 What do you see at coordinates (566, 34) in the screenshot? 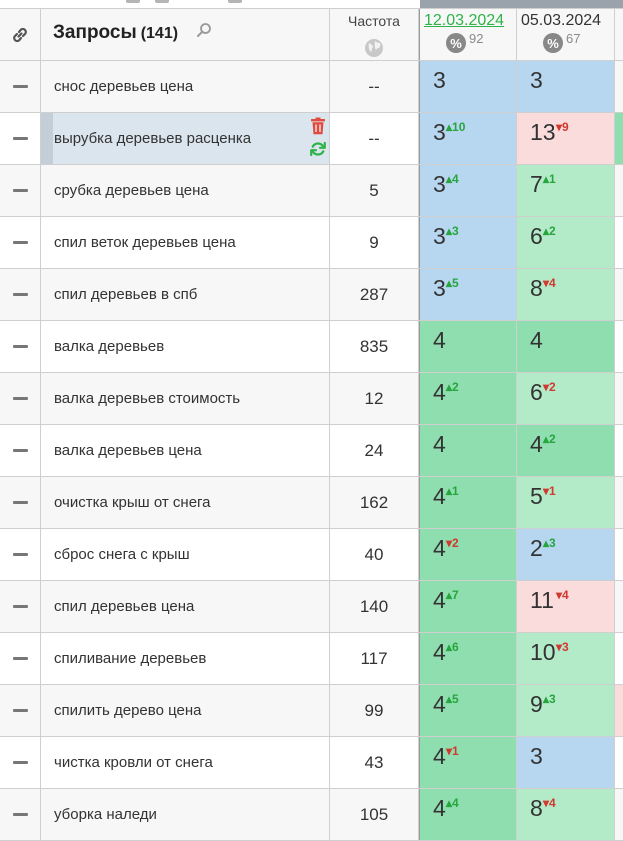
I see `date-column-header-2: 05.03.2024 % 67` at bounding box center [566, 34].